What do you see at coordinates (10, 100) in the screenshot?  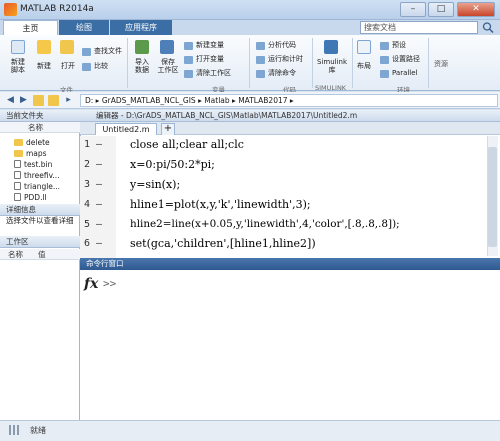 I see `back-arrow-icon: ◀` at bounding box center [10, 100].